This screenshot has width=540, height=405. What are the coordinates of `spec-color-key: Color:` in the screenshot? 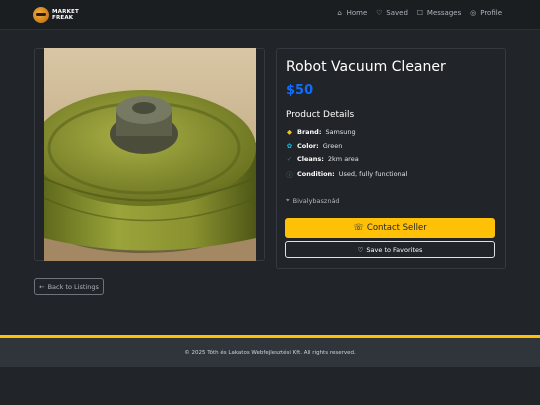 It's located at (308, 146).